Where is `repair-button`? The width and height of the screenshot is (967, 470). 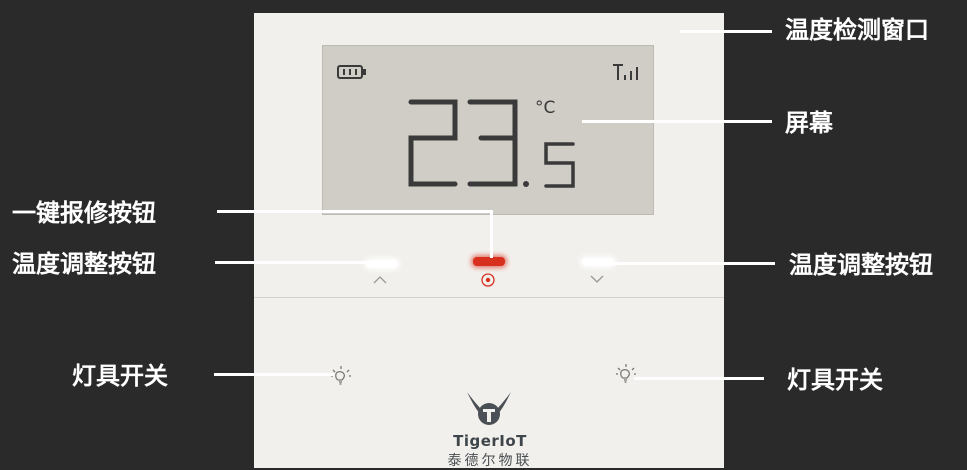 repair-button is located at coordinates (489, 261).